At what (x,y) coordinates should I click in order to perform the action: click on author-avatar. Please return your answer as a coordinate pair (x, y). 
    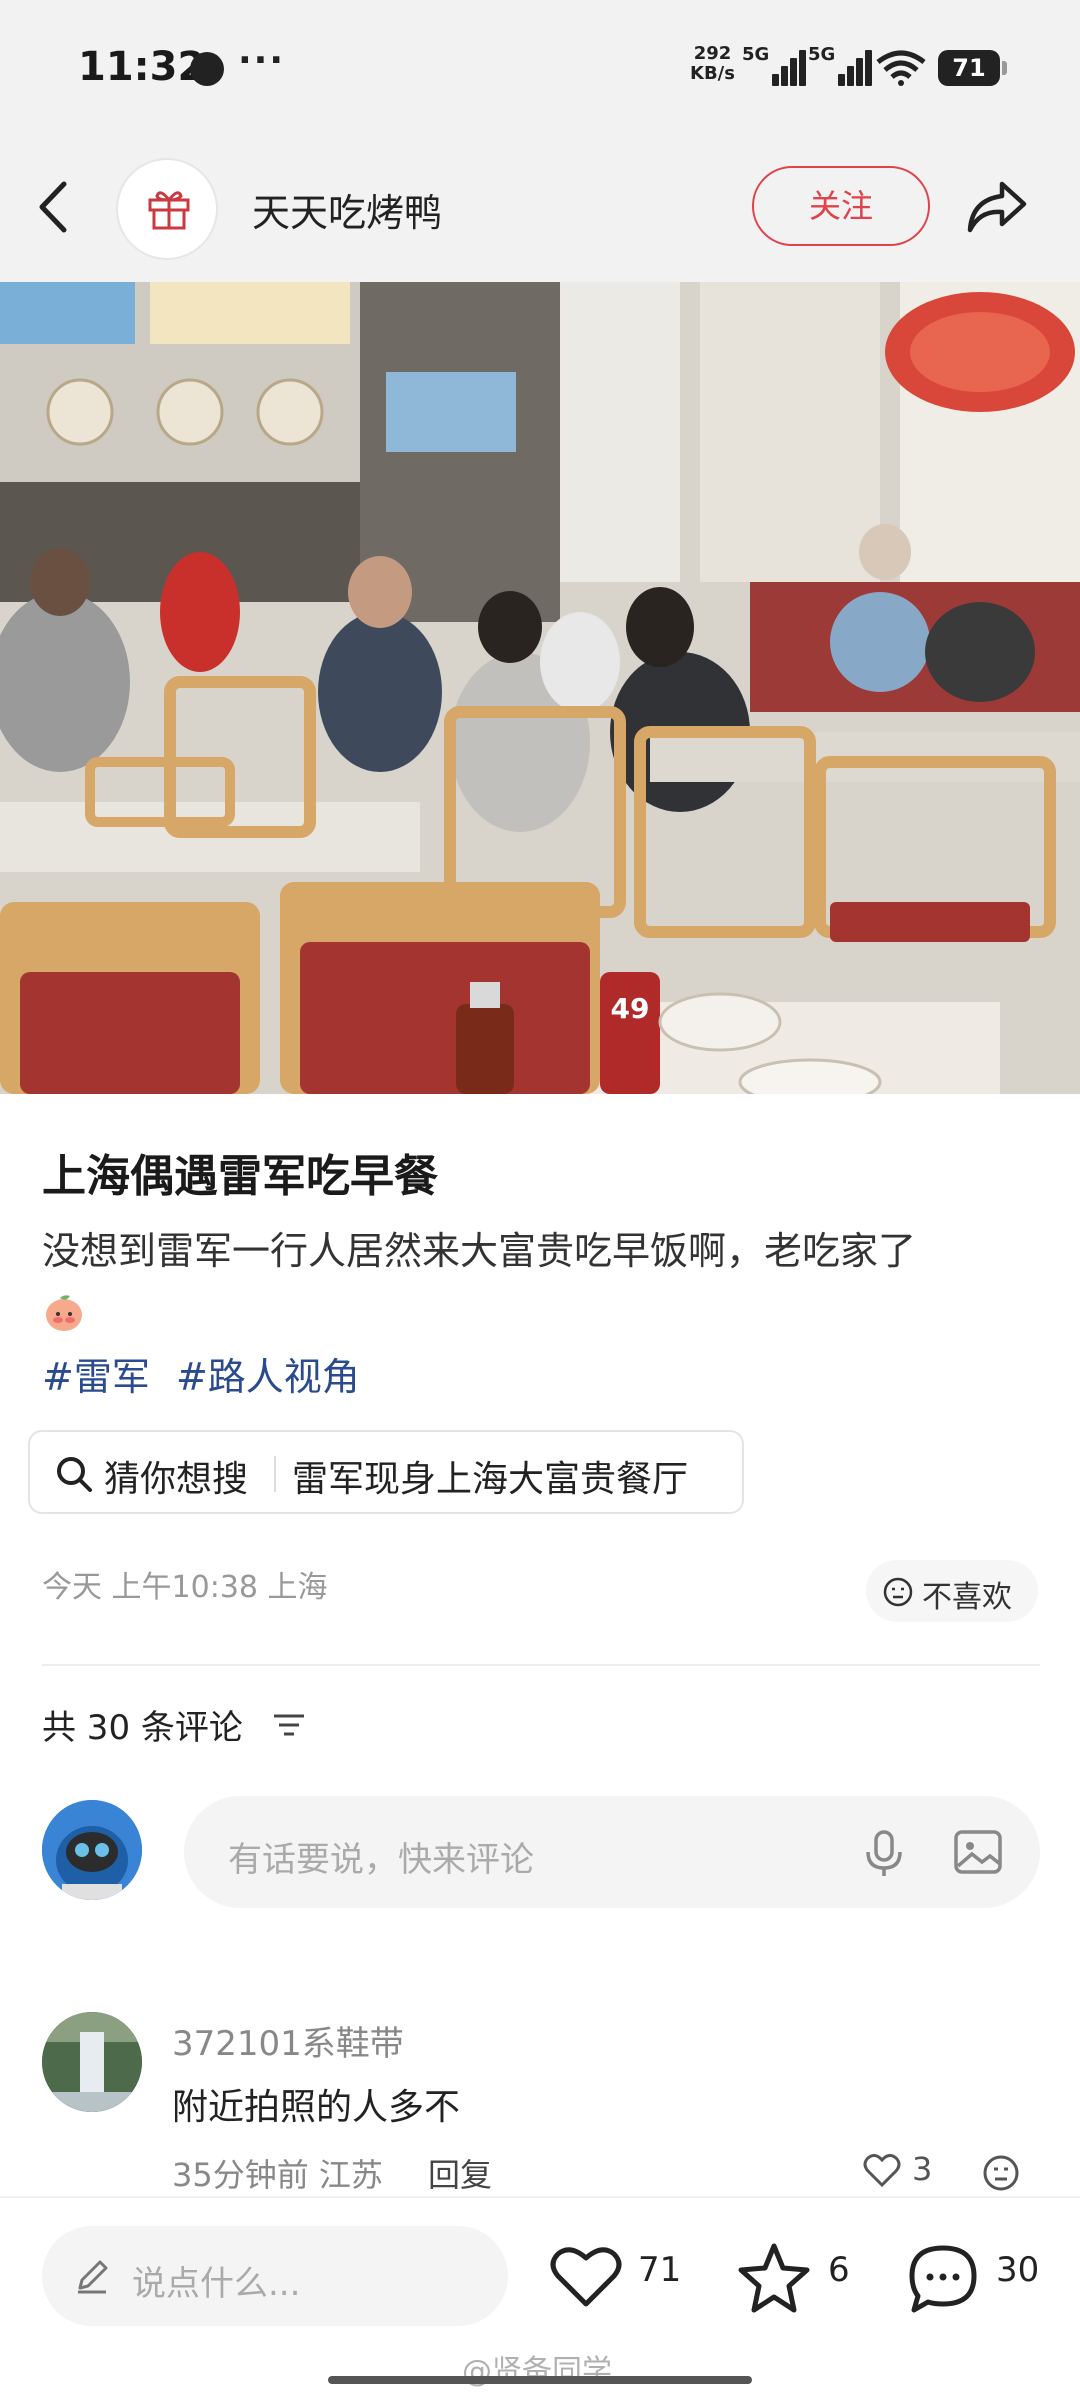
    Looking at the image, I should click on (167, 209).